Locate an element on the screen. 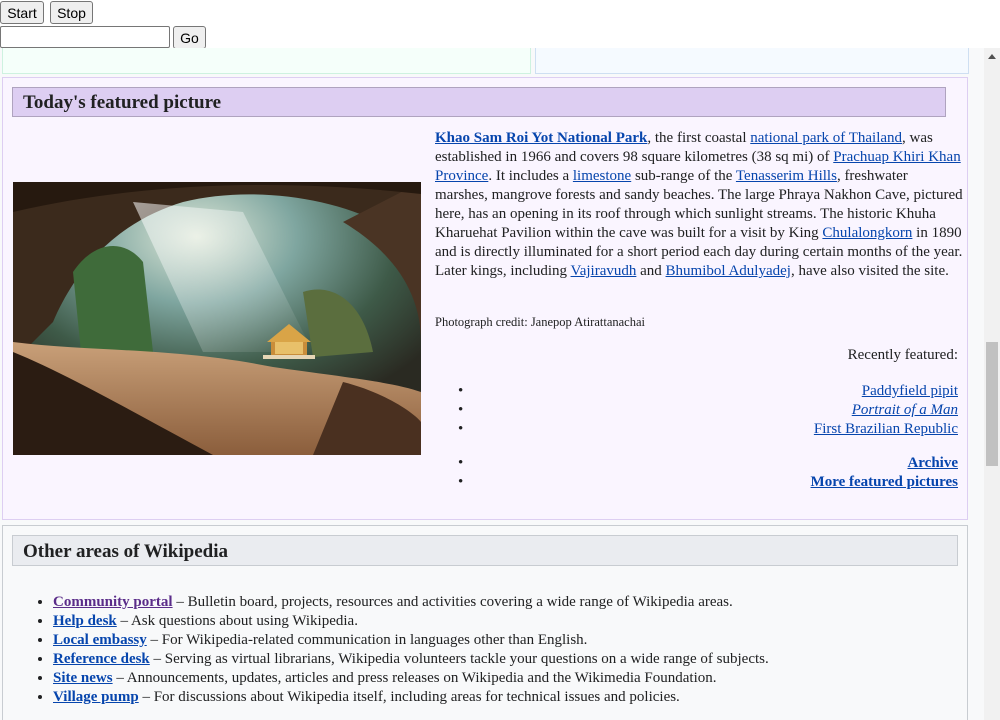  limestone-link: limestone is located at coordinates (602, 176).